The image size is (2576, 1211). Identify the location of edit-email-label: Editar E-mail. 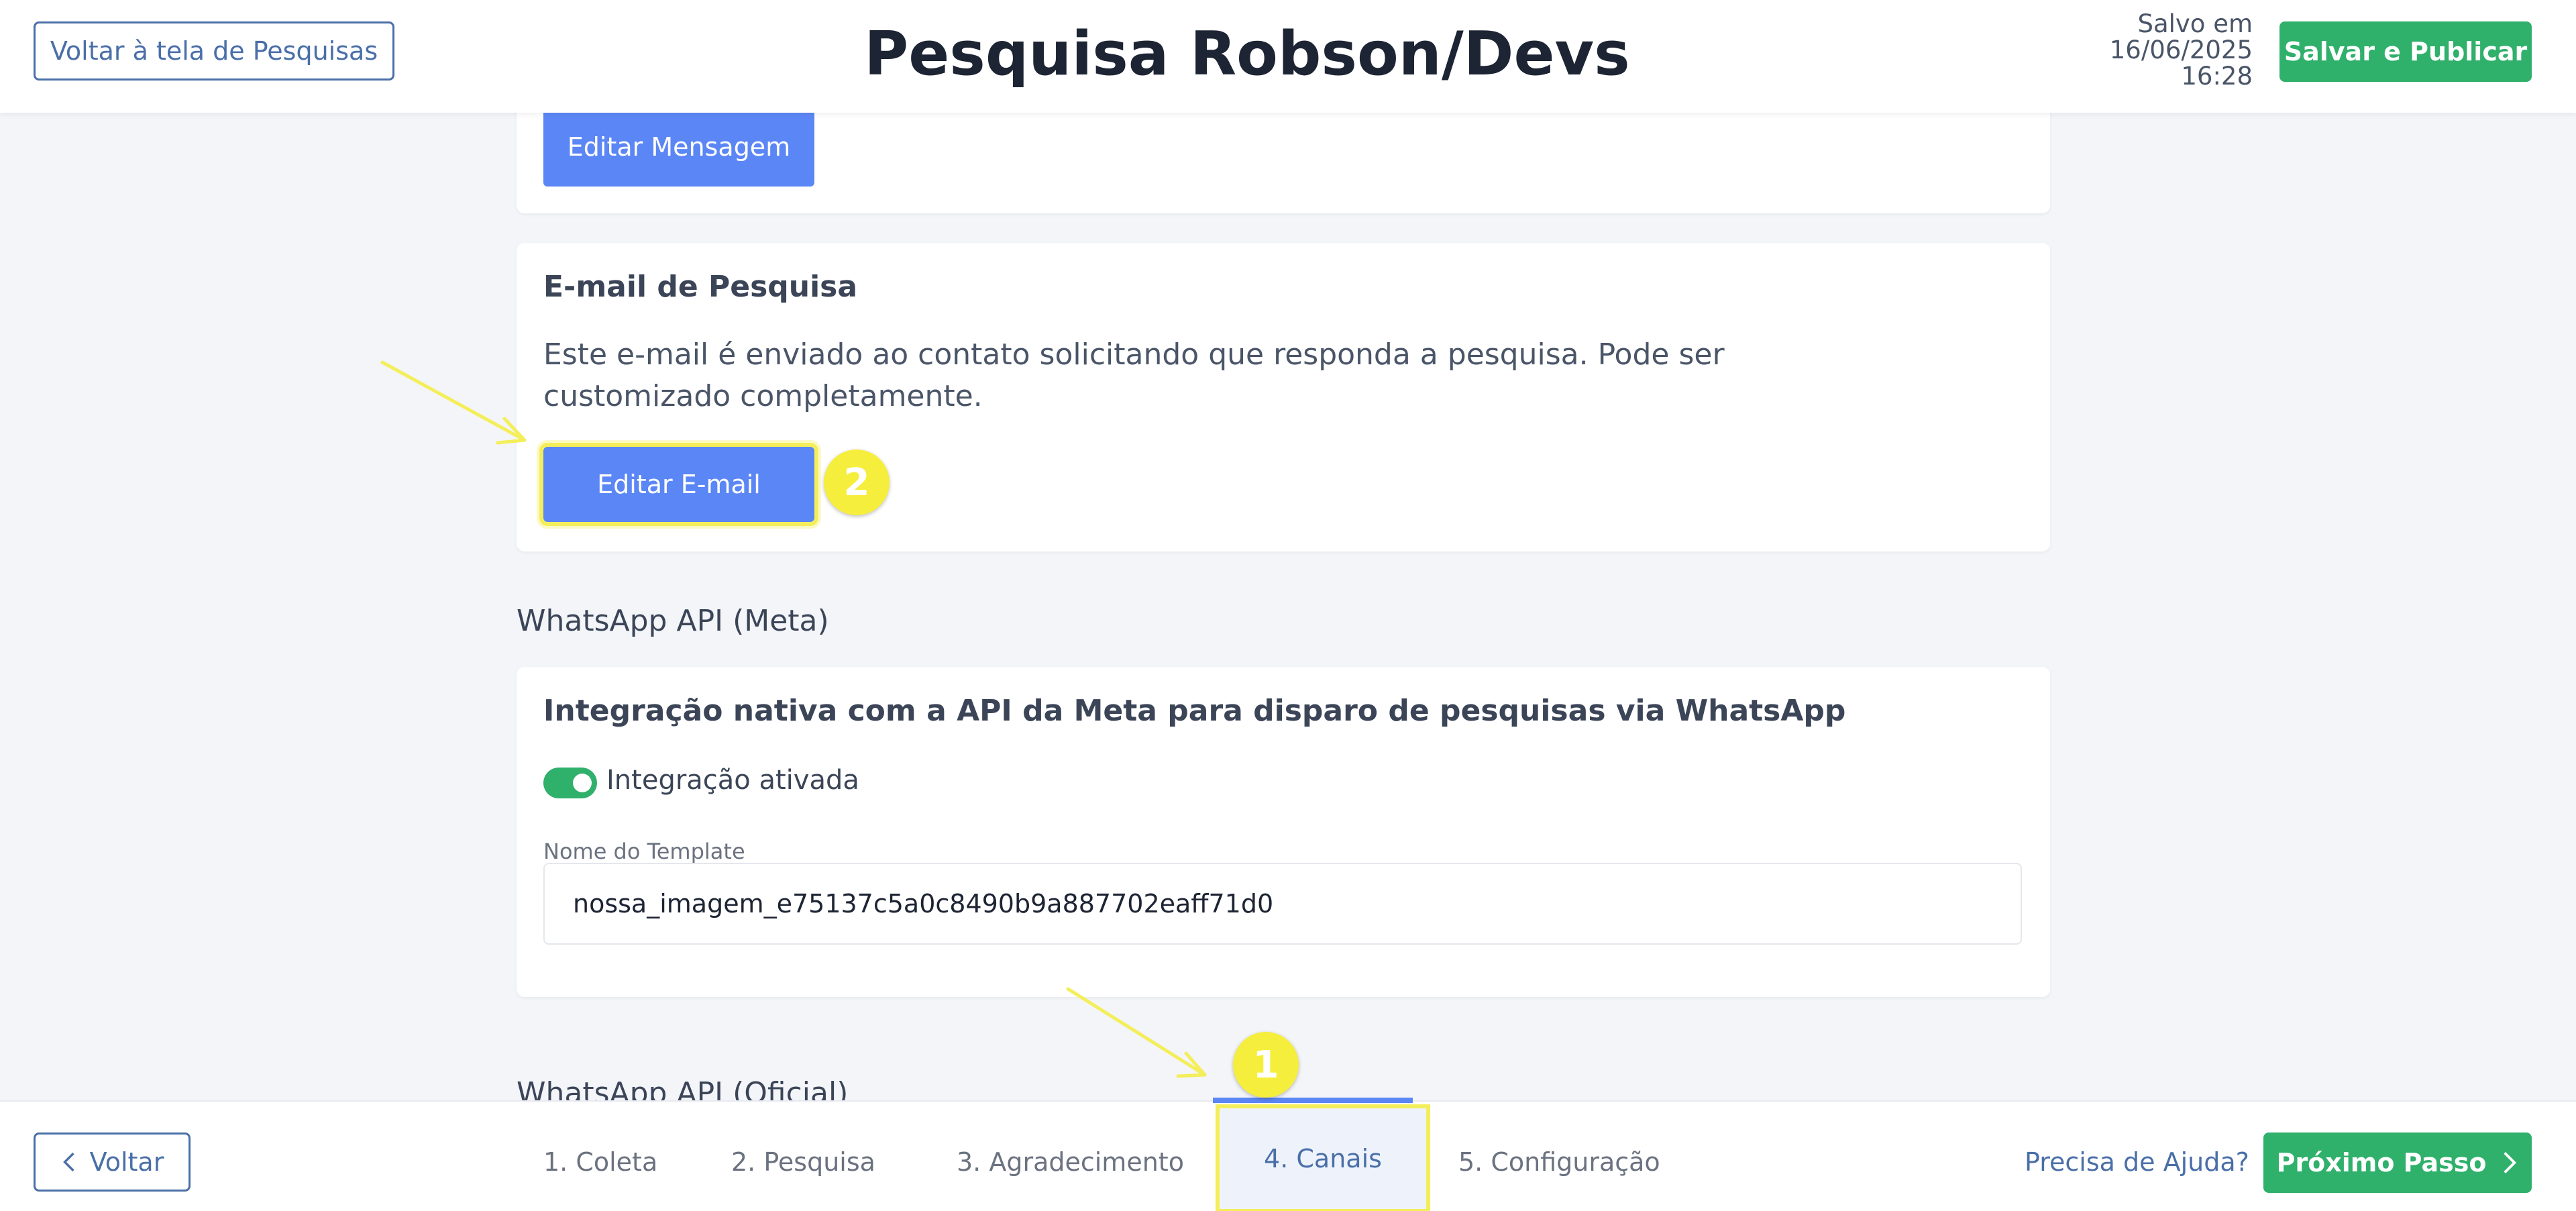
(679, 484).